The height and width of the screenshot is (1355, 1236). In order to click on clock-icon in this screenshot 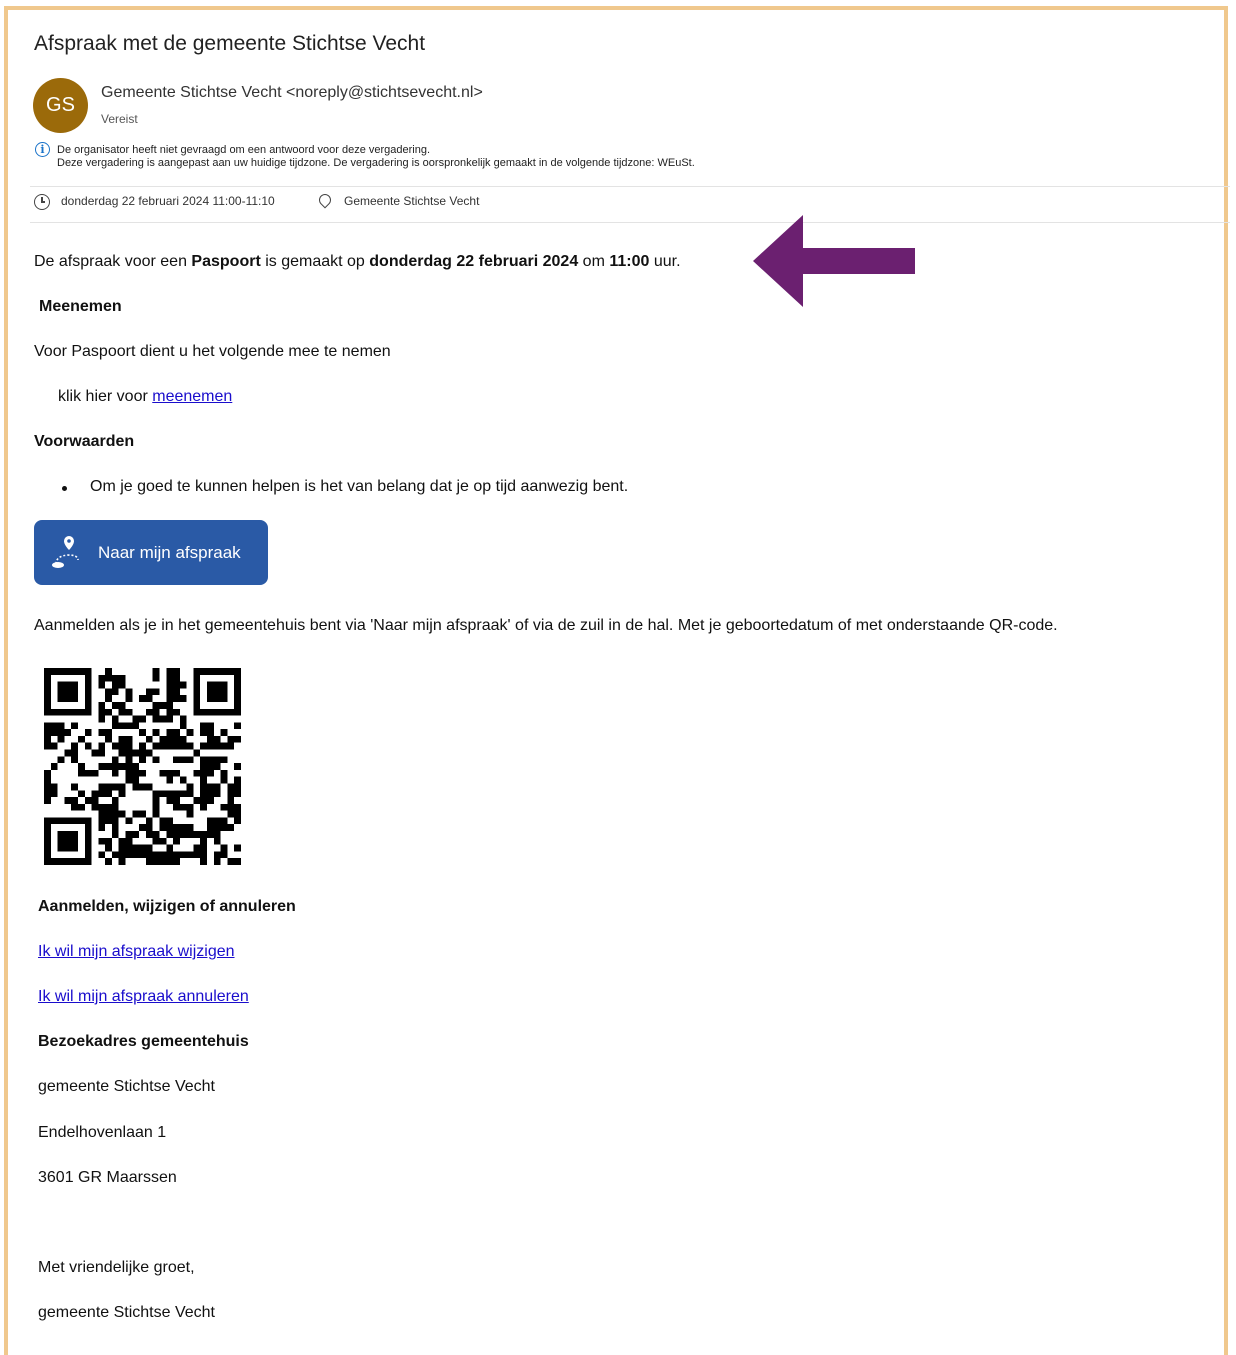, I will do `click(42, 202)`.